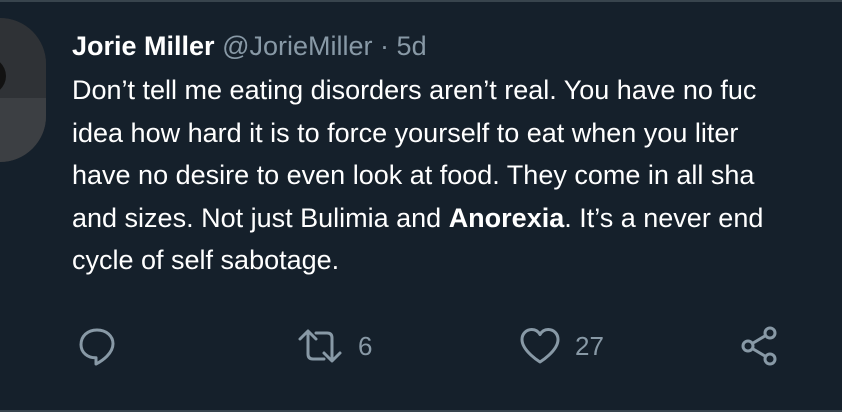 This screenshot has height=412, width=842. What do you see at coordinates (297, 46) in the screenshot?
I see `user-handle: @JorieMiller` at bounding box center [297, 46].